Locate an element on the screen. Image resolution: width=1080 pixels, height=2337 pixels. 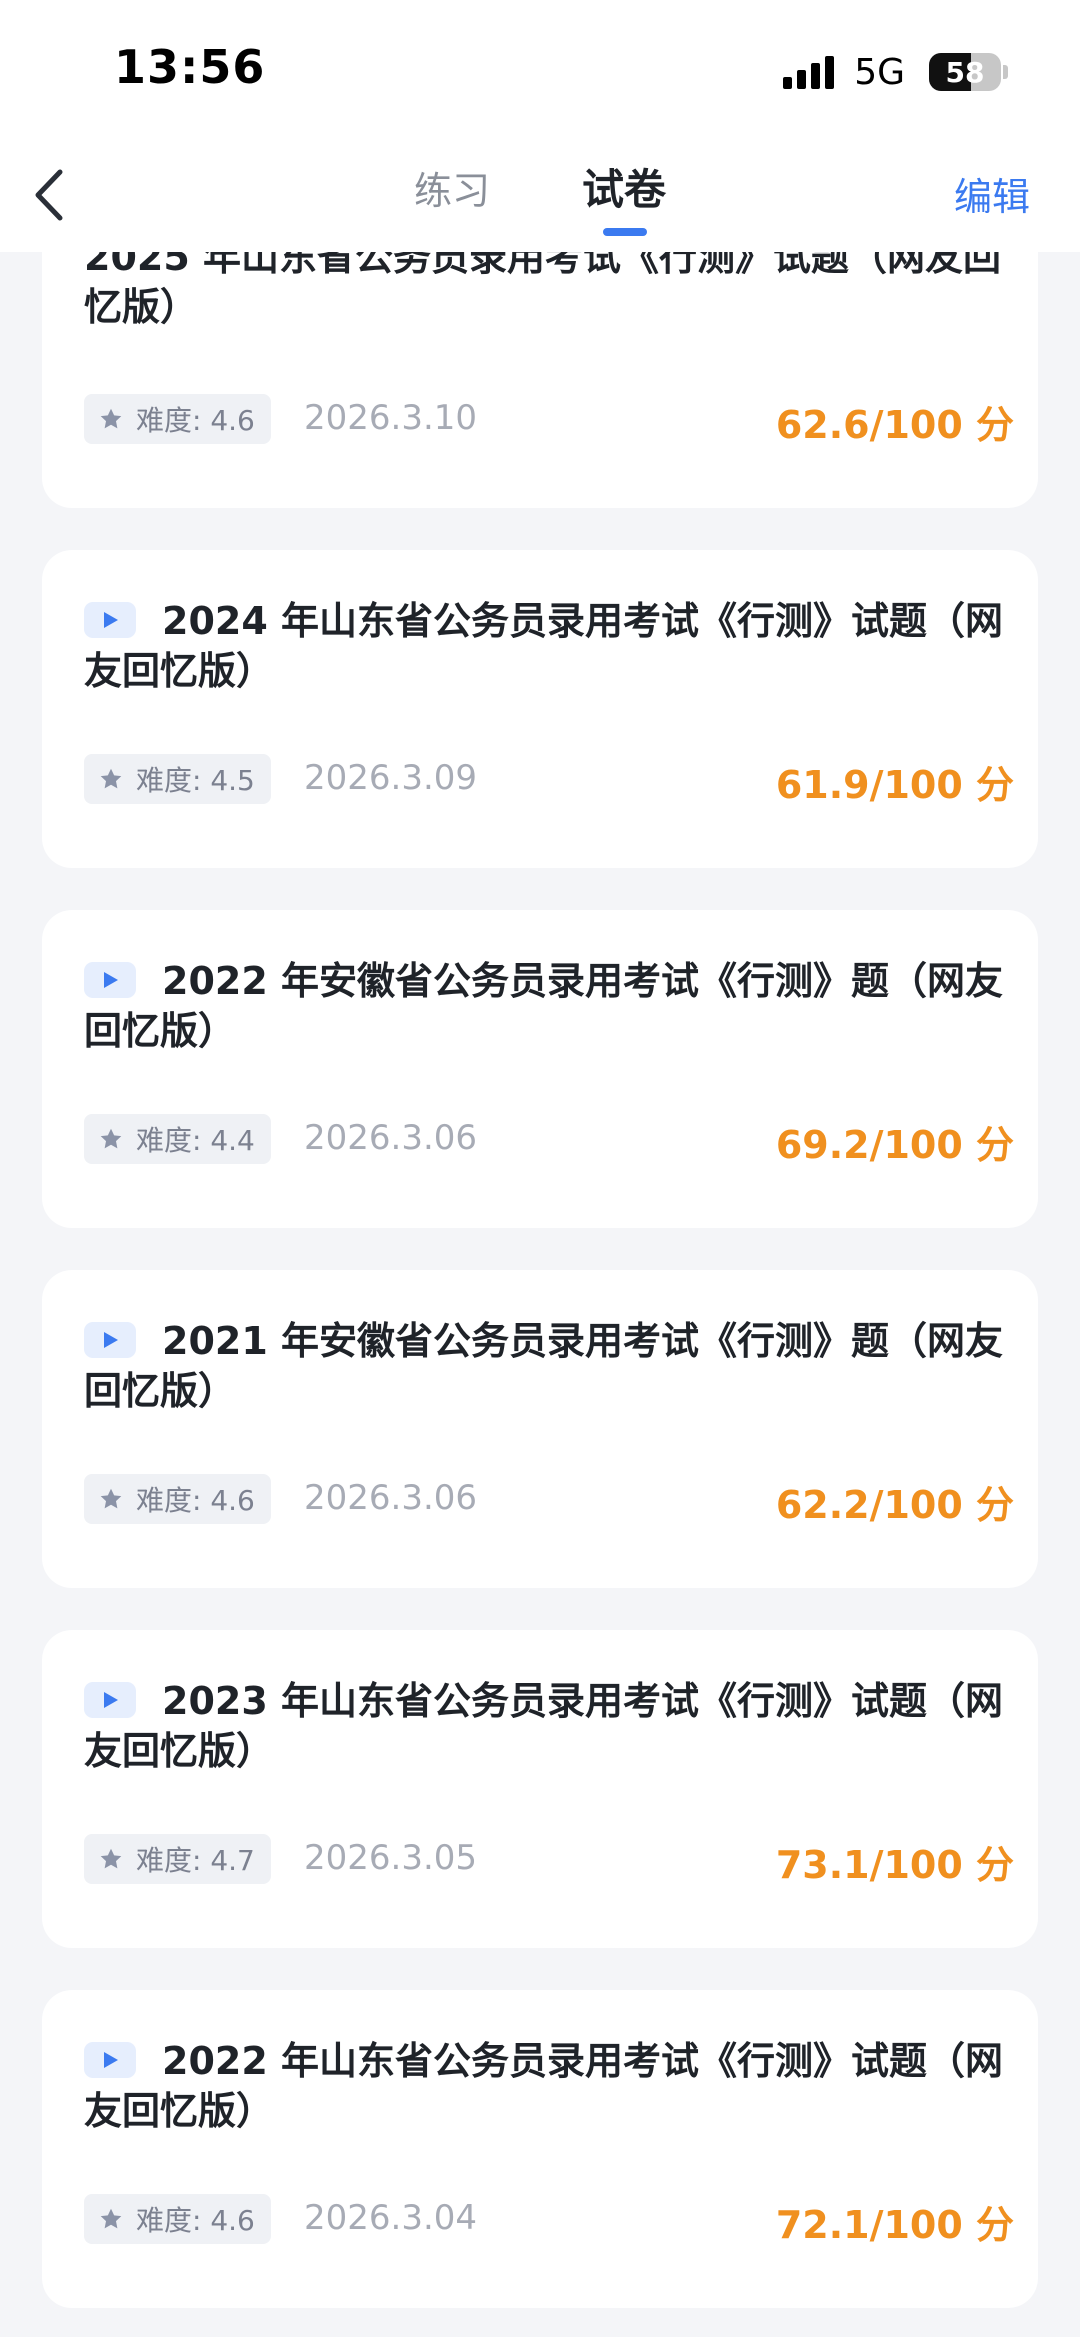
chevron-left-icon is located at coordinates (49, 195).